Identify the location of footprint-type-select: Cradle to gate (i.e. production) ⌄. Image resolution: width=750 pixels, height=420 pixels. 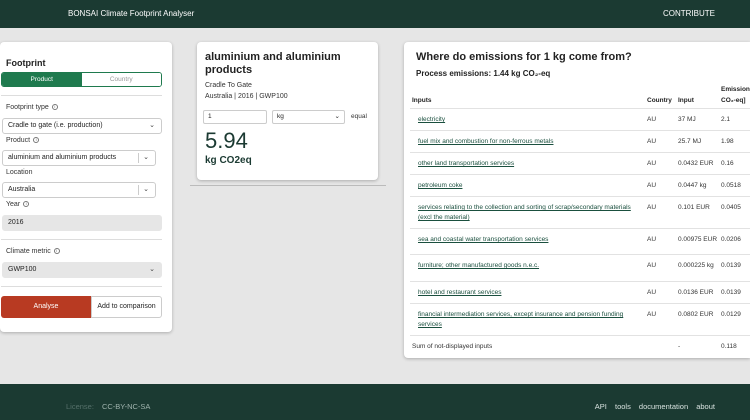
(82, 126).